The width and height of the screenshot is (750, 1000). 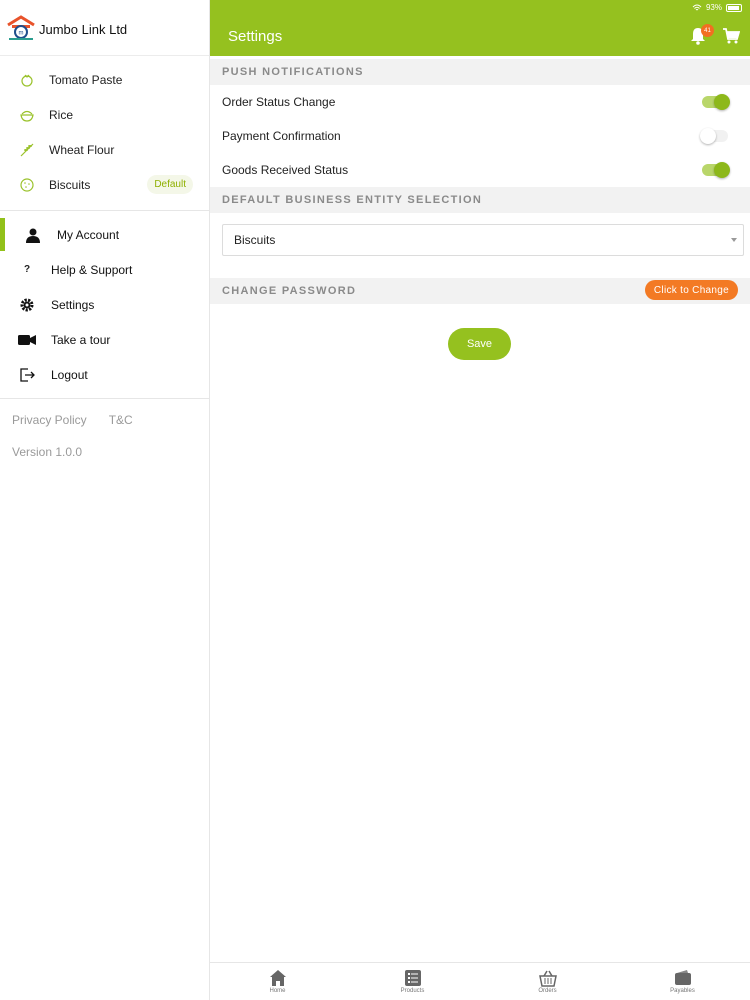 I want to click on toggle-label: Order Status Change, so click(x=279, y=102).